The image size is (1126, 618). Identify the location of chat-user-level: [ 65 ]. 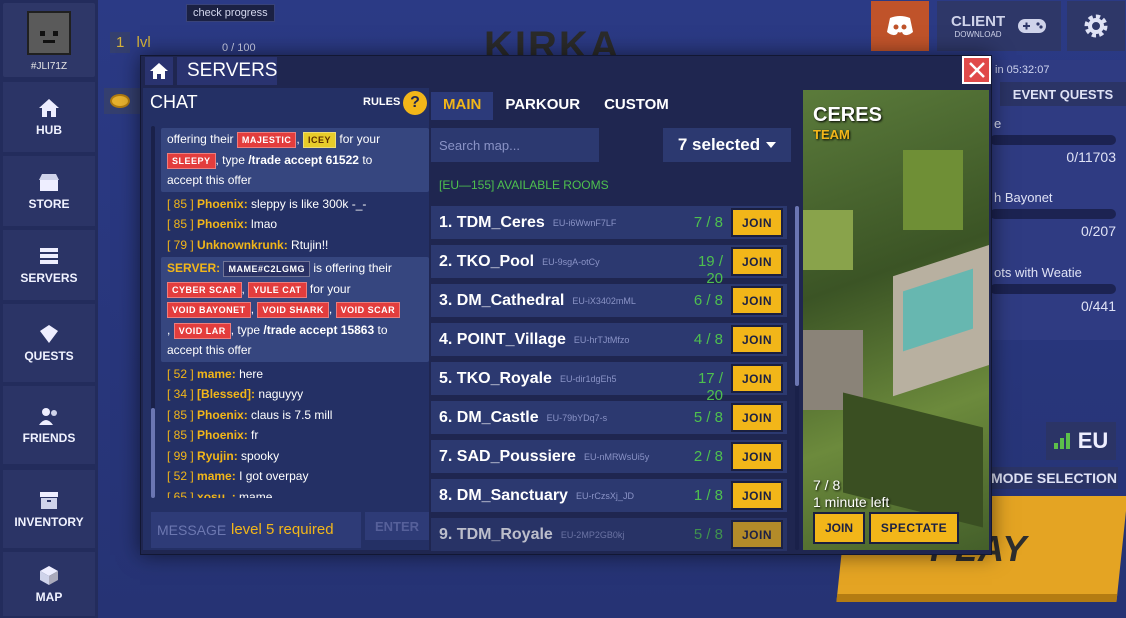
(180, 494).